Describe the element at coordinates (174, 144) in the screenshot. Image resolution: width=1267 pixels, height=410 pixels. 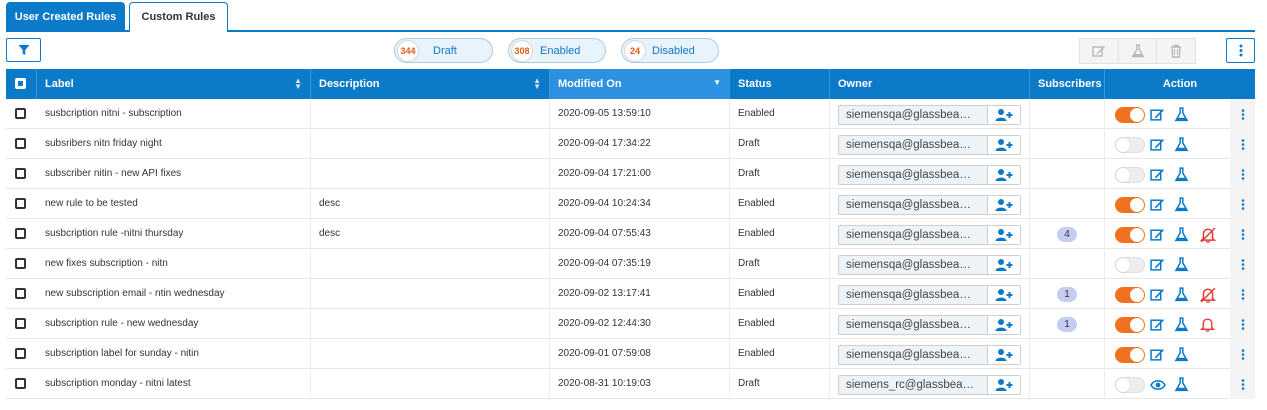
I see `rule-label: subsribers nitn friday night` at that location.